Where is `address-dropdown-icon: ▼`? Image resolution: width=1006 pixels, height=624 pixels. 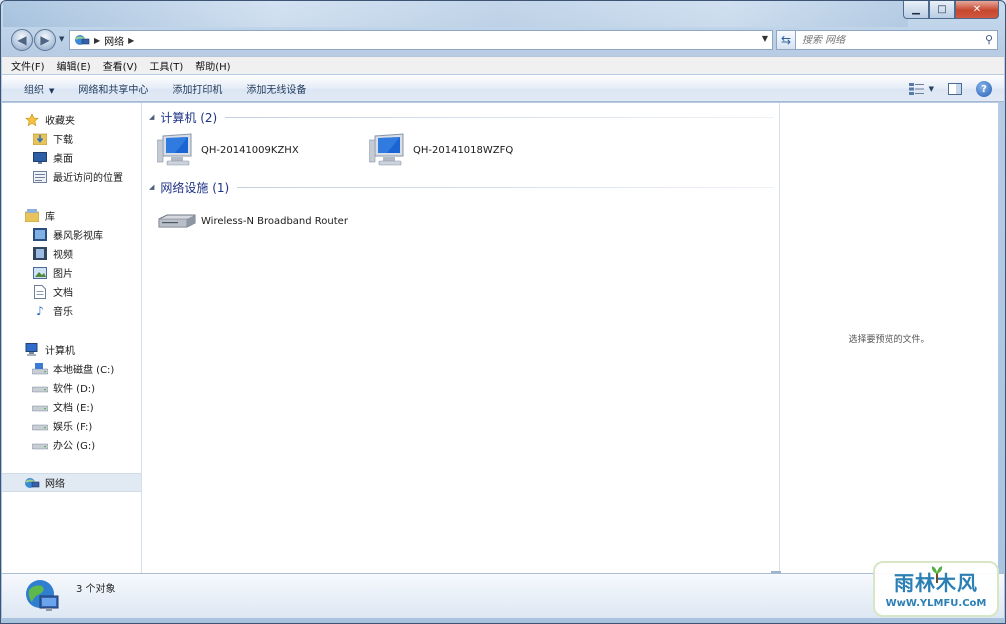
address-dropdown-icon: ▼ is located at coordinates (765, 38).